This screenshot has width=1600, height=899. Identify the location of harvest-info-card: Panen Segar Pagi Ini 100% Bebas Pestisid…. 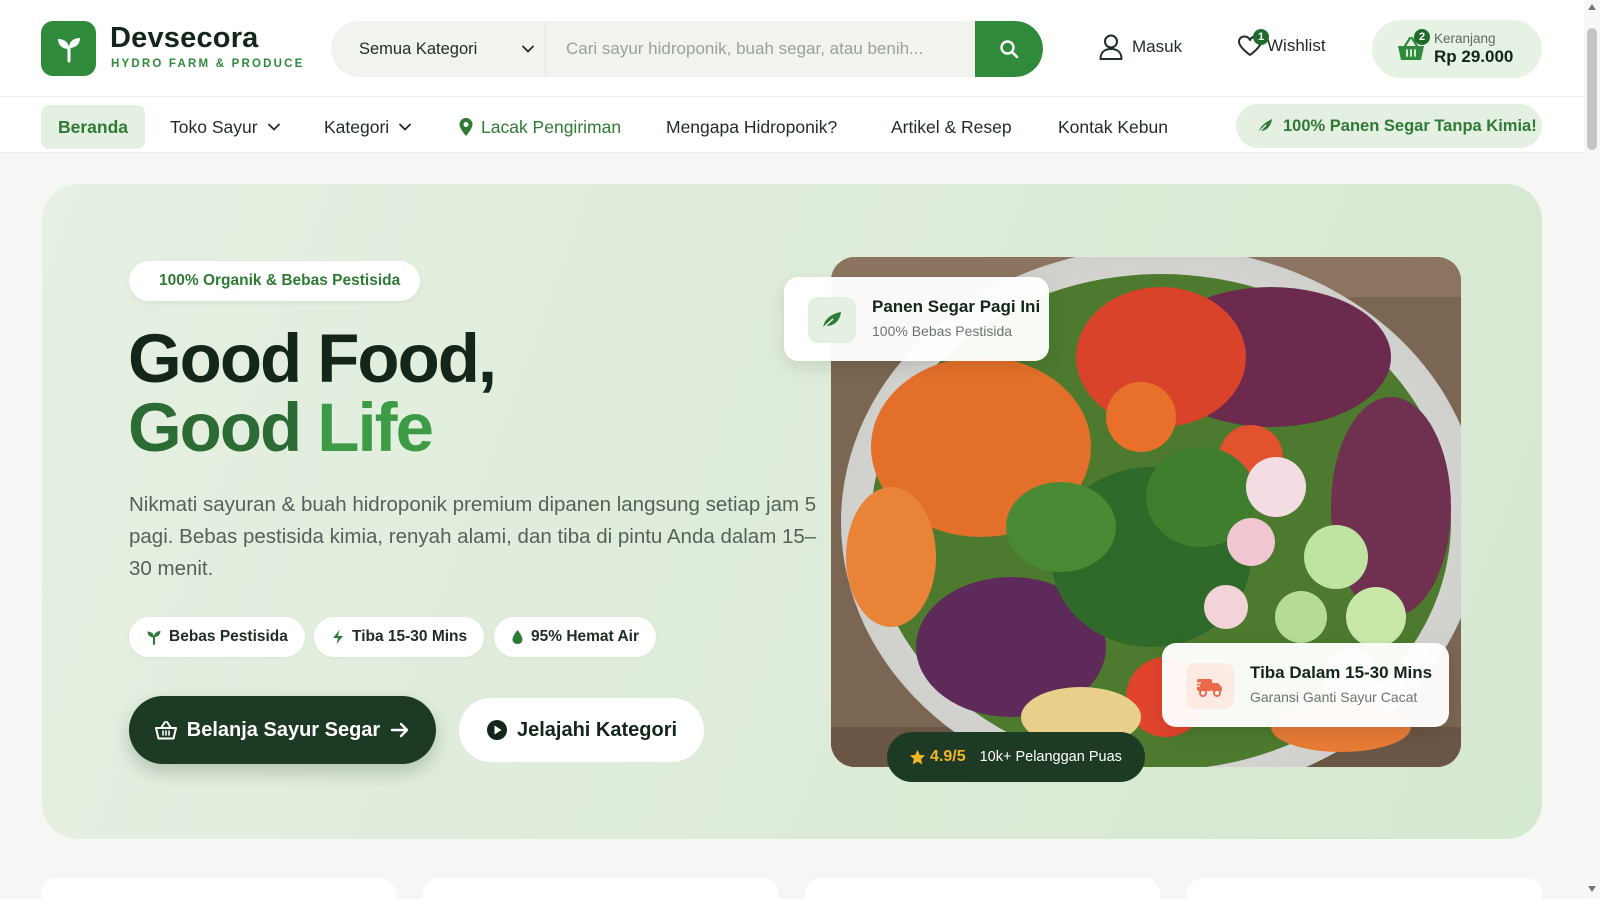
(916, 319).